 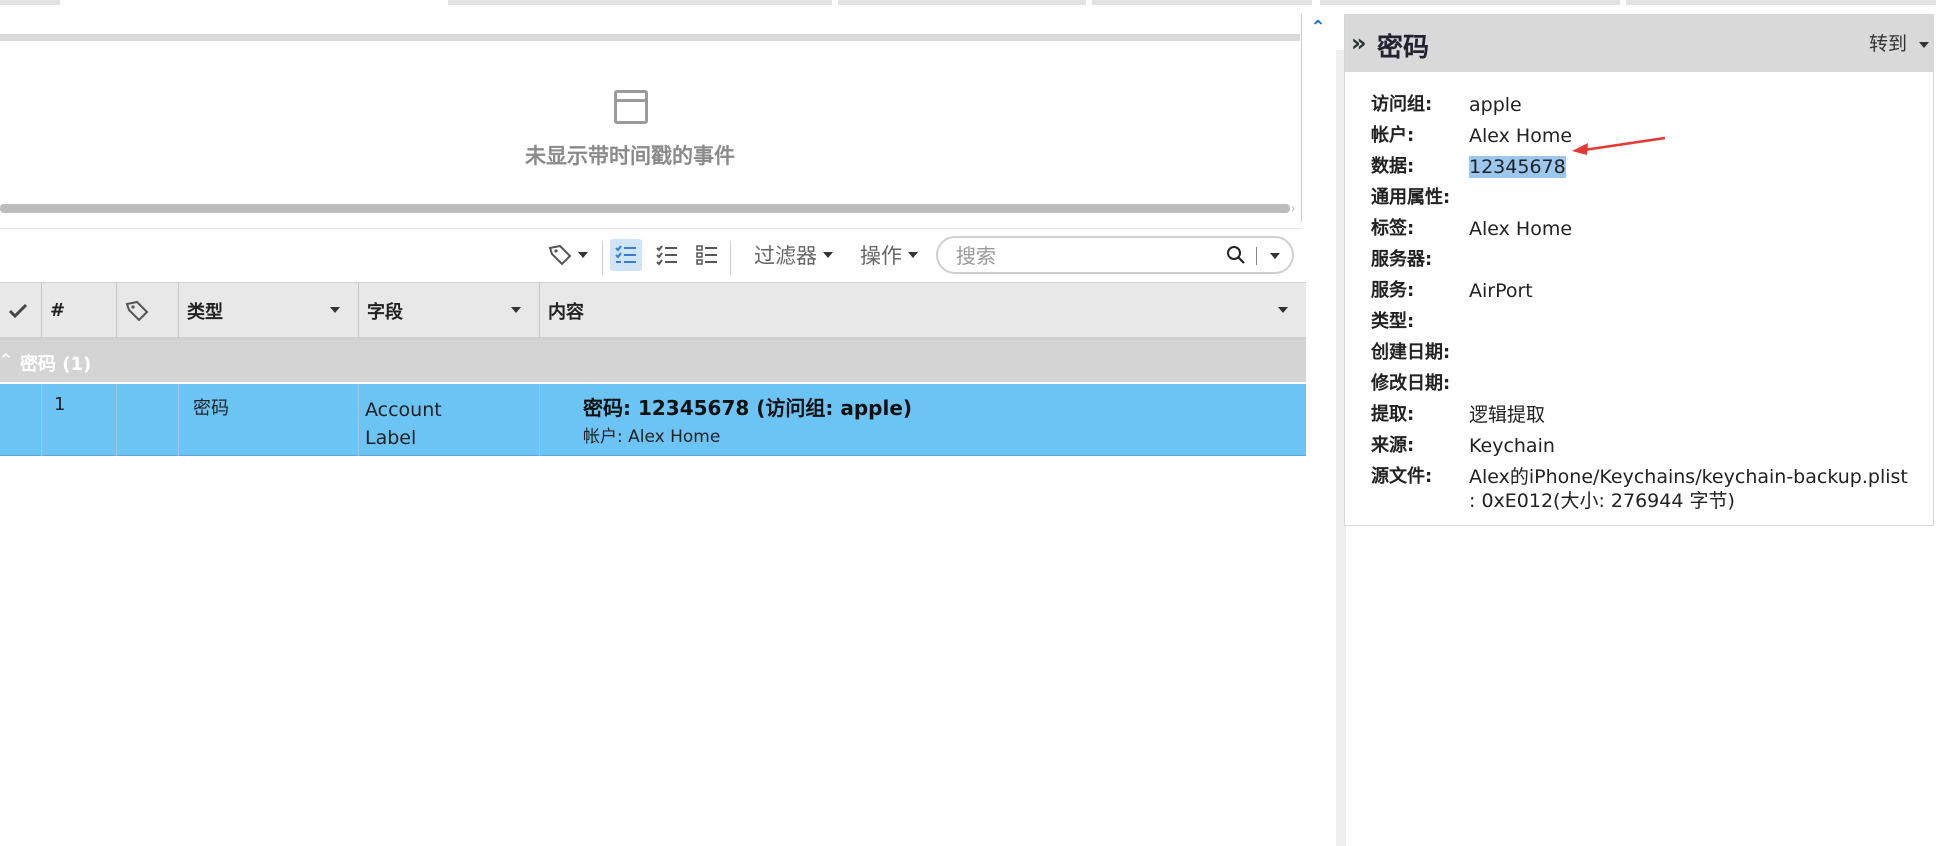 I want to click on highlighted-value: 12345678, so click(x=1517, y=167).